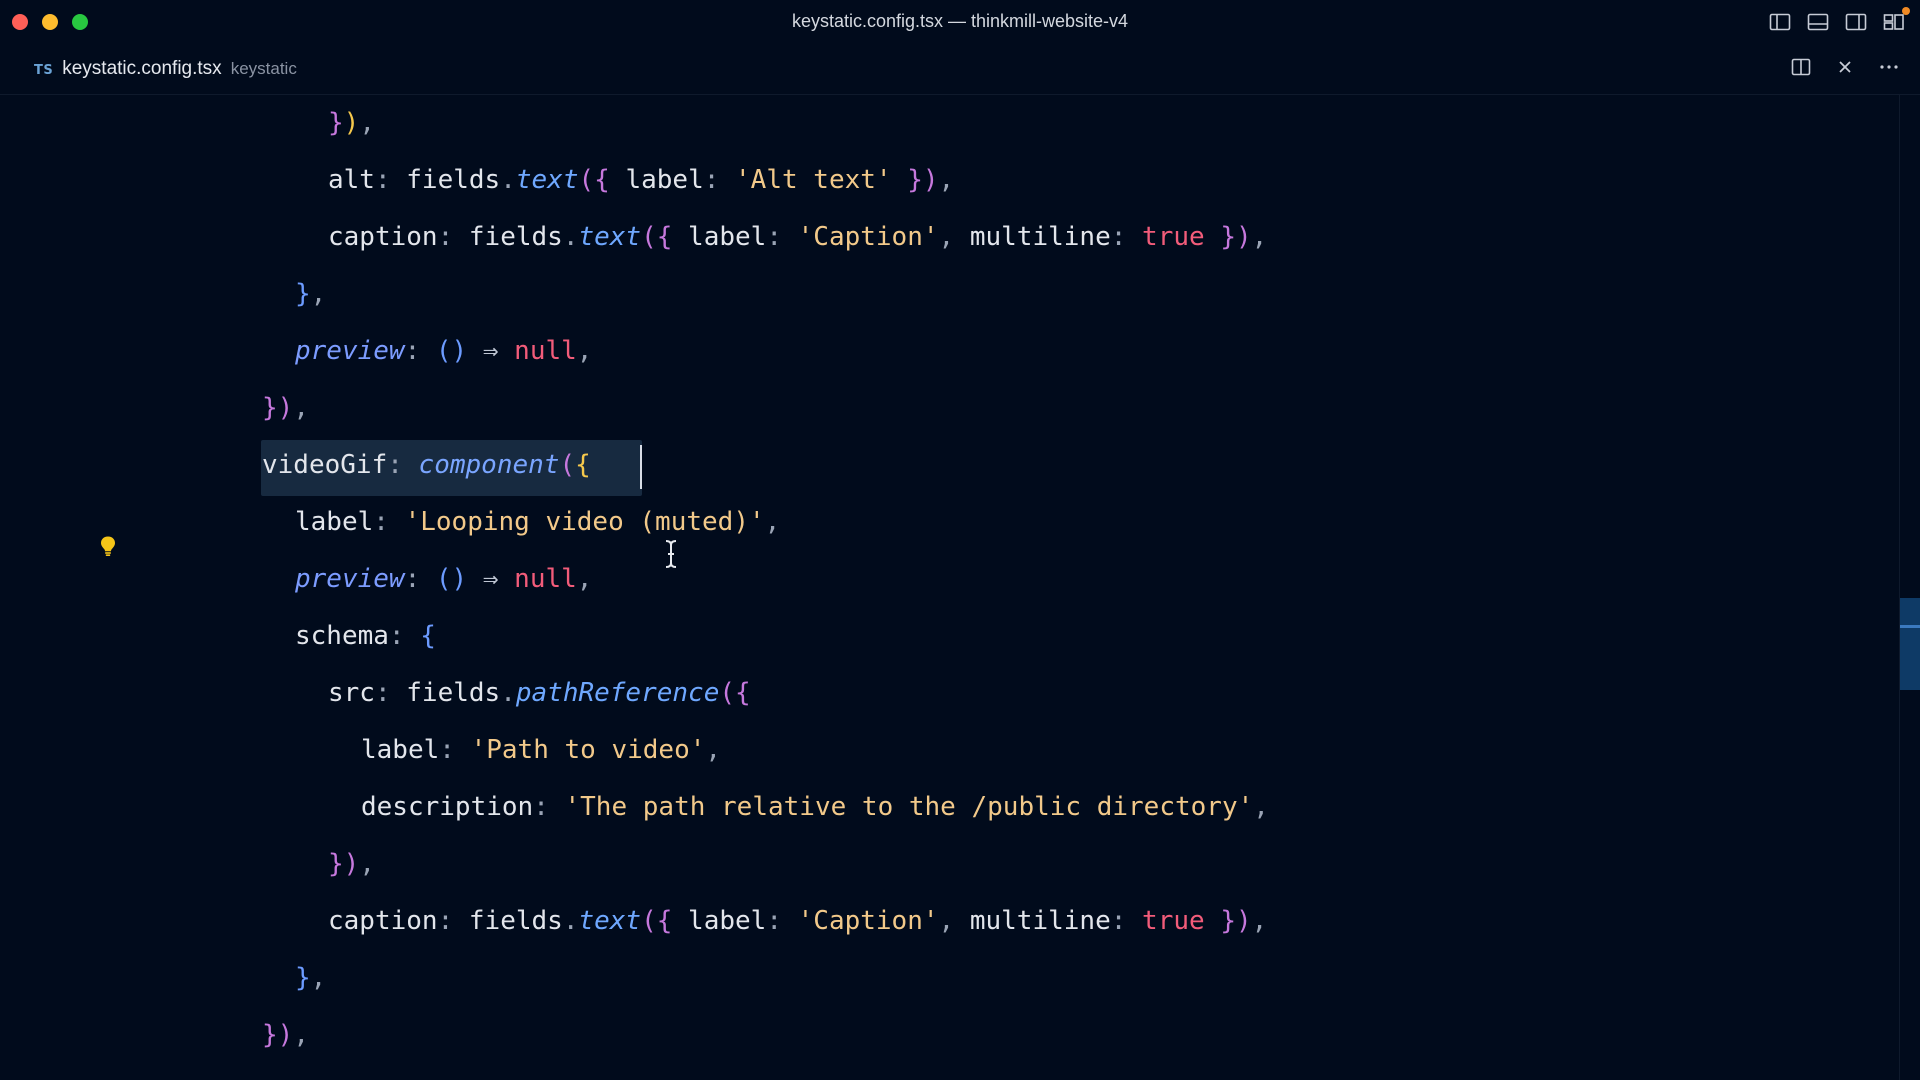  What do you see at coordinates (1818, 22) in the screenshot?
I see `toggle-panel-icon` at bounding box center [1818, 22].